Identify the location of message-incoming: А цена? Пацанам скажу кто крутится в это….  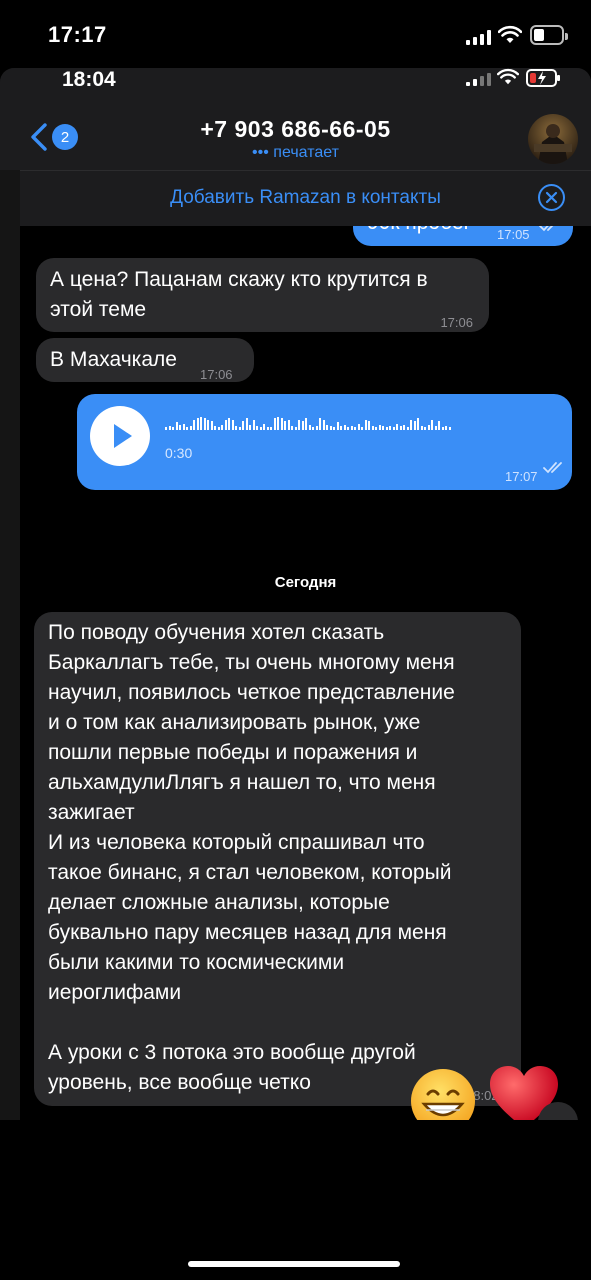
(262, 295).